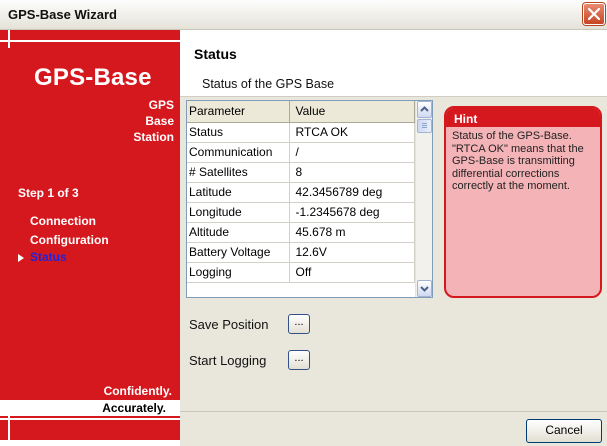 This screenshot has width=607, height=446. I want to click on table-row: Altitude 45.678 m, so click(301, 232).